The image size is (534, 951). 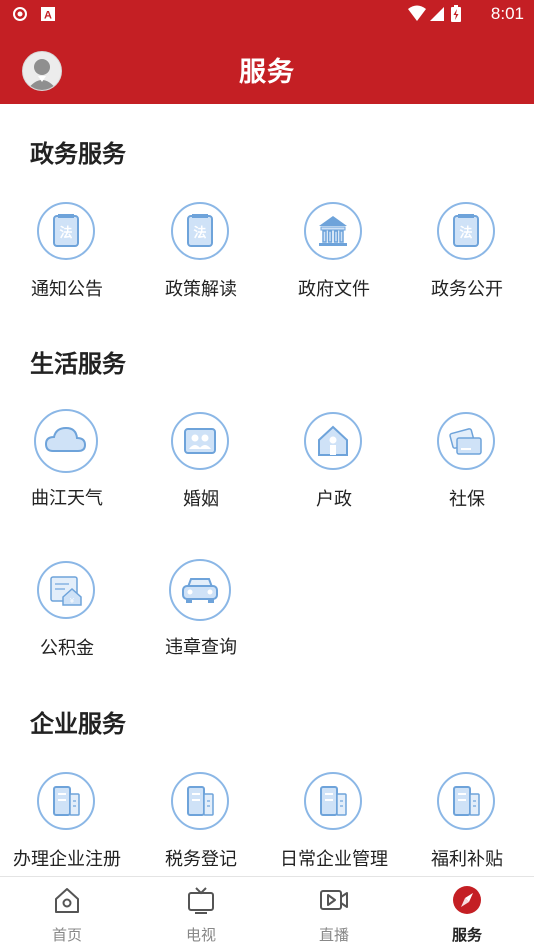 I want to click on status-bar: A 8:01, so click(x=267, y=14).